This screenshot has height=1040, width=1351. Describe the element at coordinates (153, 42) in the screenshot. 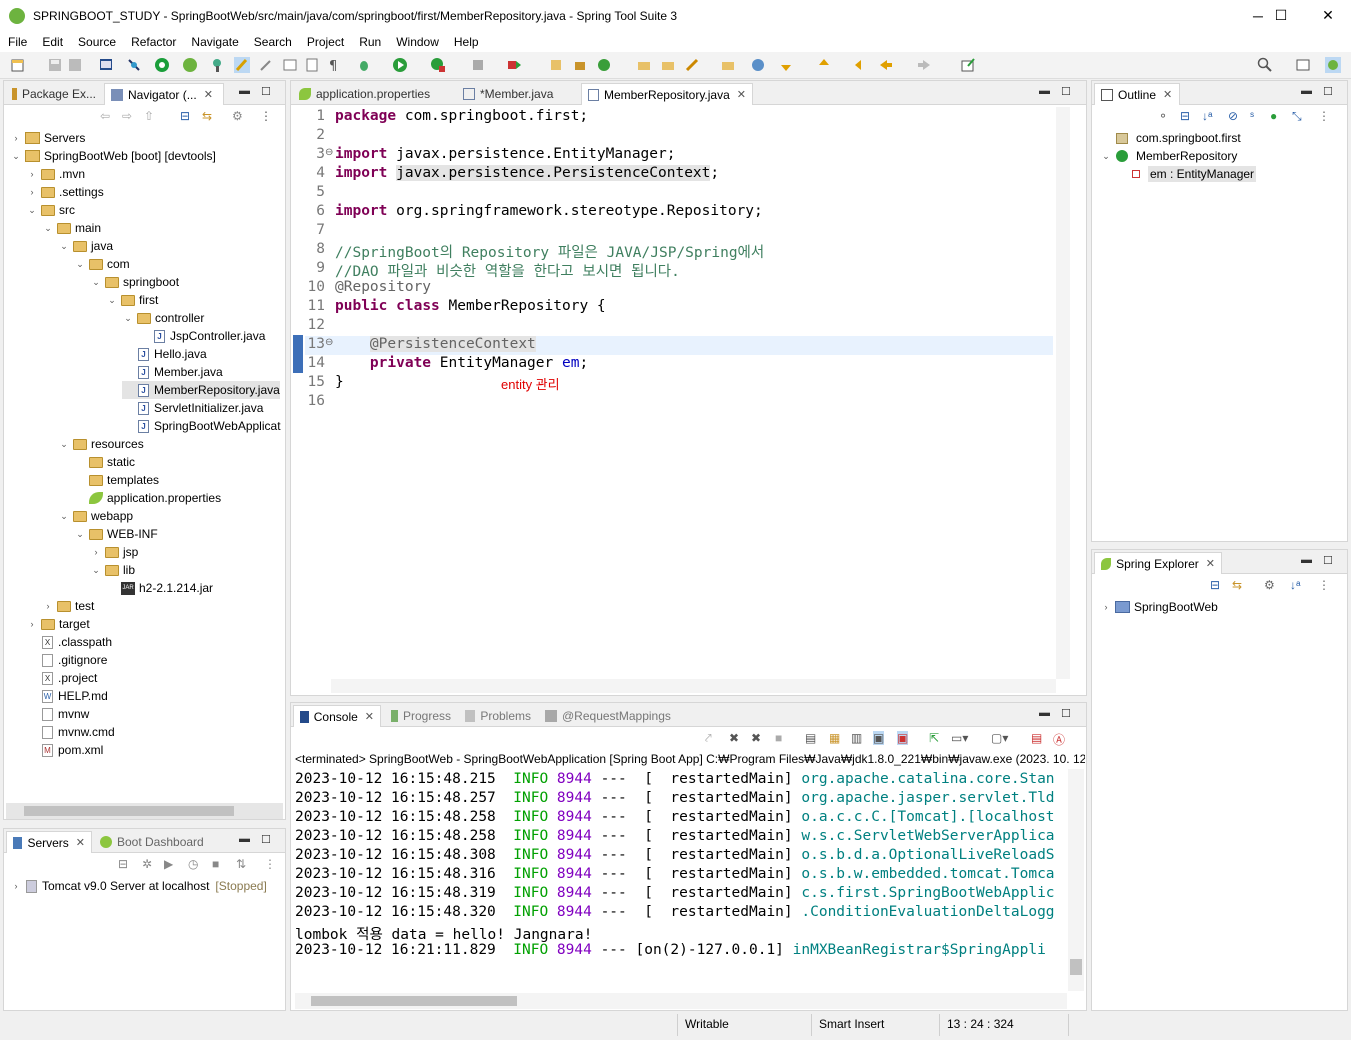

I see `menu-refactor: Refactor` at that location.